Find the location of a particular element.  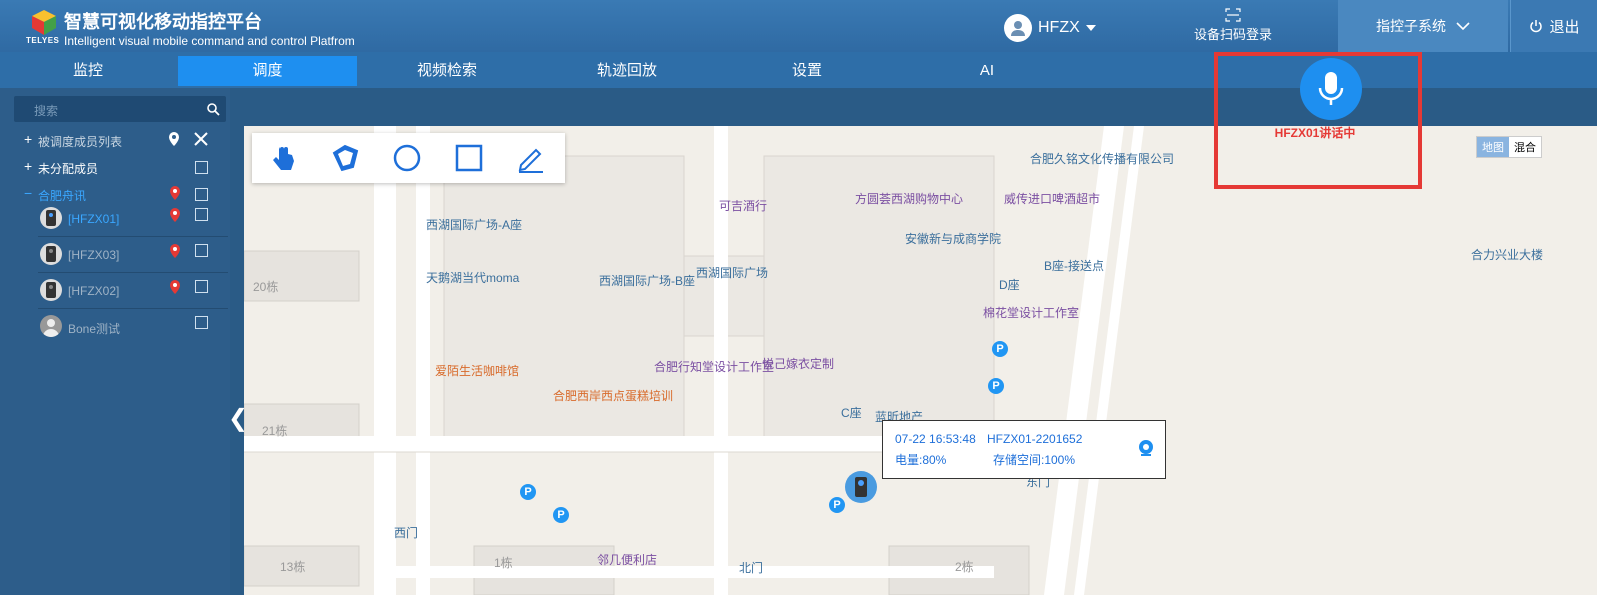

map-label: 西门 is located at coordinates (406, 532).